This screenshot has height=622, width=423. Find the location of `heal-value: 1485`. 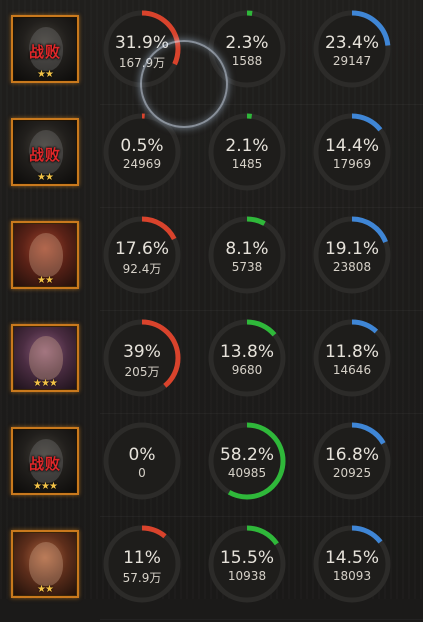

heal-value: 1485 is located at coordinates (247, 164).